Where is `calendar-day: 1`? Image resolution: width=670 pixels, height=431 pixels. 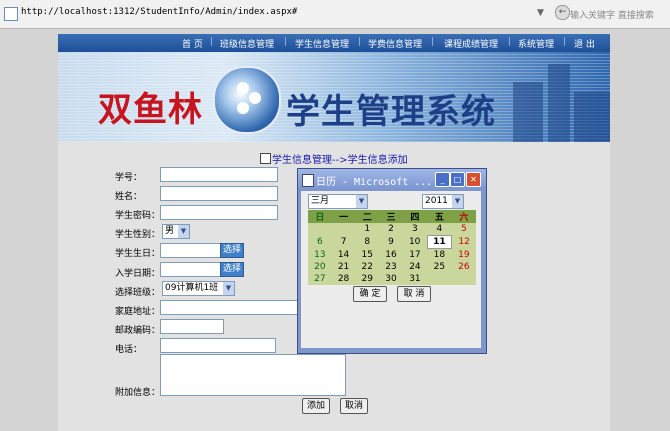
calendar-day: 1 is located at coordinates (367, 229).